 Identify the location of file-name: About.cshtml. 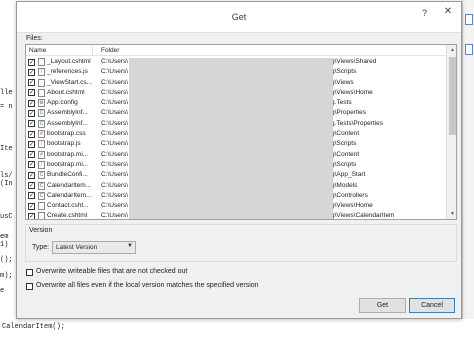
(66, 92).